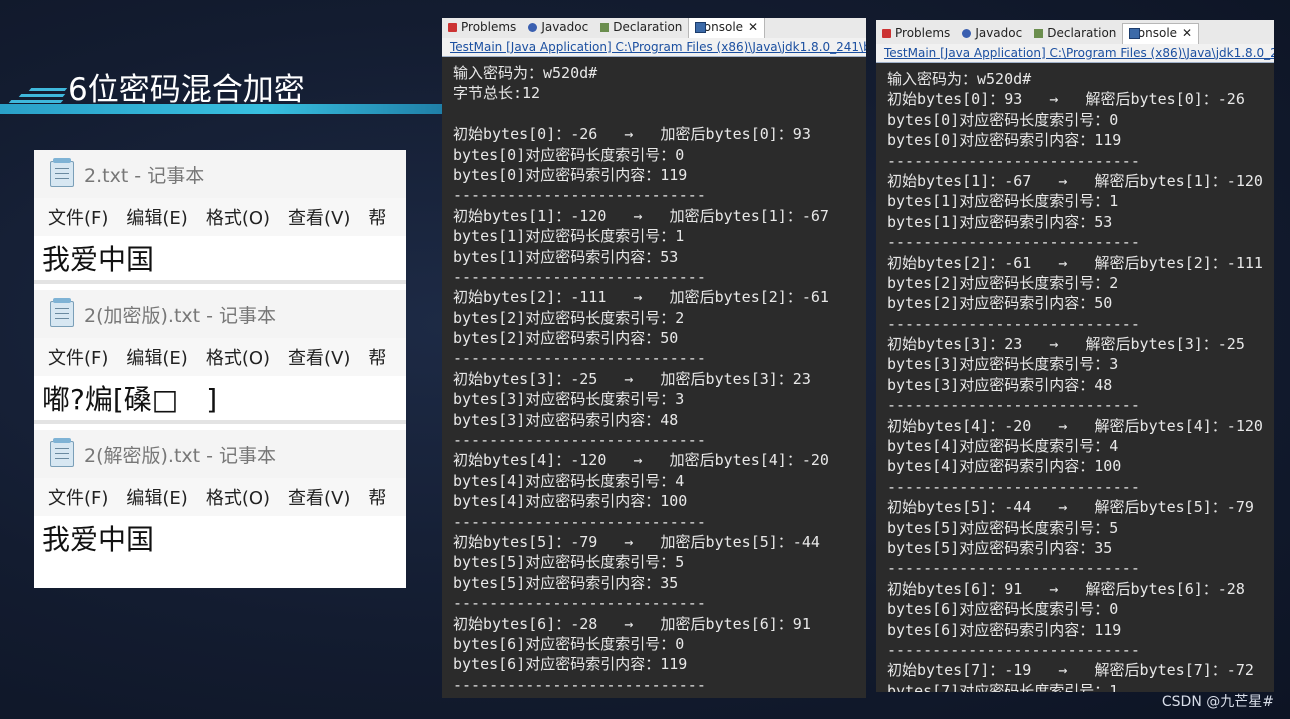 This screenshot has width=1290, height=719. Describe the element at coordinates (1066, 588) in the screenshot. I see `console-line: 初始bytes[6]：91 → 解密后bytes[6]：-28` at that location.